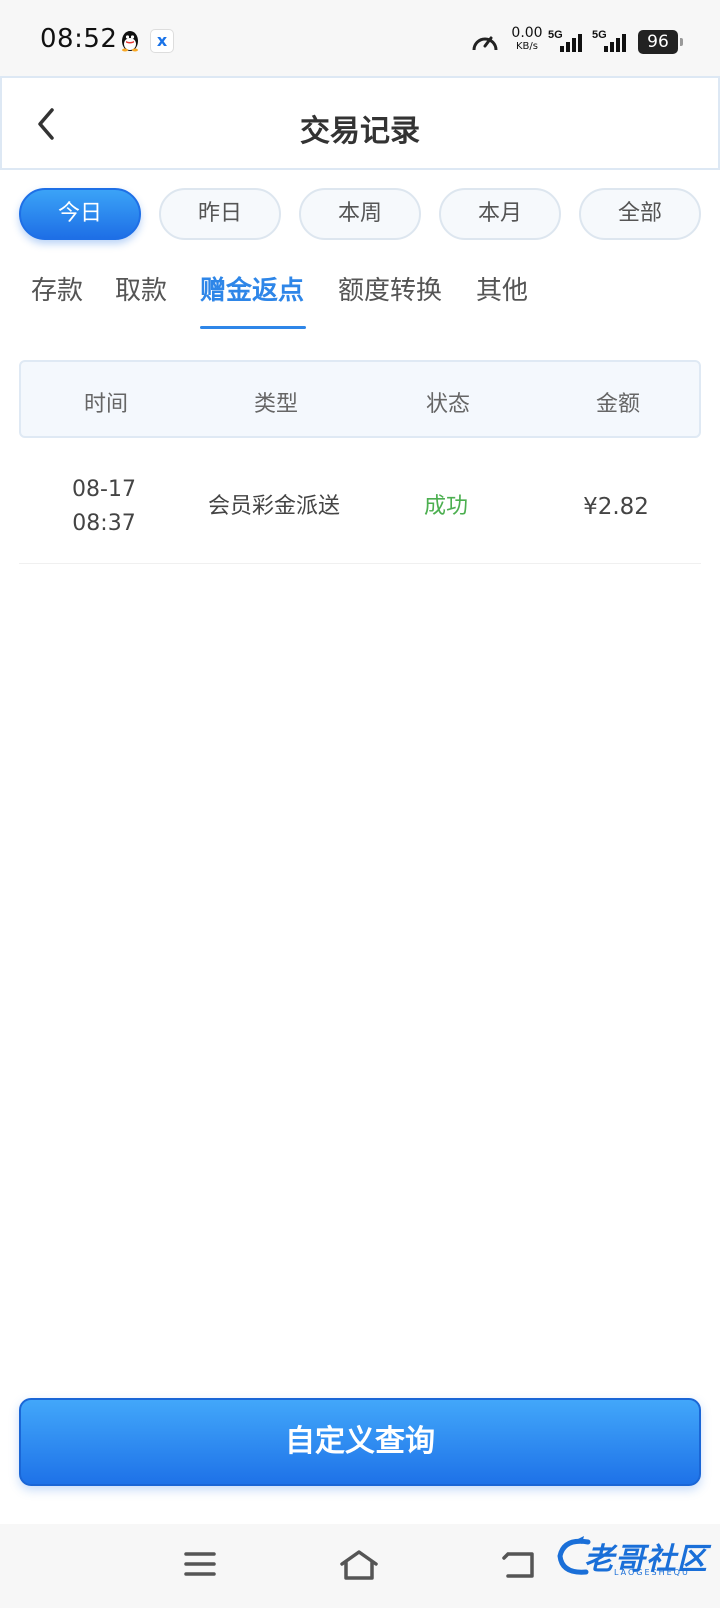  Describe the element at coordinates (79, 39) in the screenshot. I see `status-time: 08:52` at that location.